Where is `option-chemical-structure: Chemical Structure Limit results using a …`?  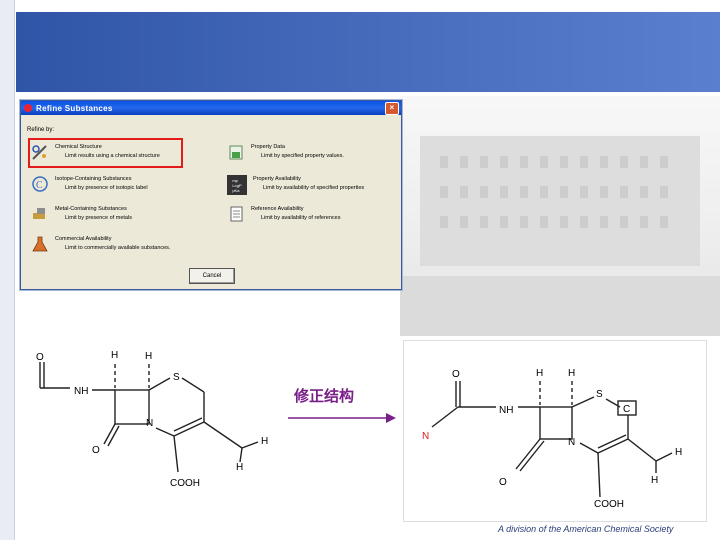
option-chemical-structure: Chemical Structure Limit results using a … is located at coordinates (95, 152).